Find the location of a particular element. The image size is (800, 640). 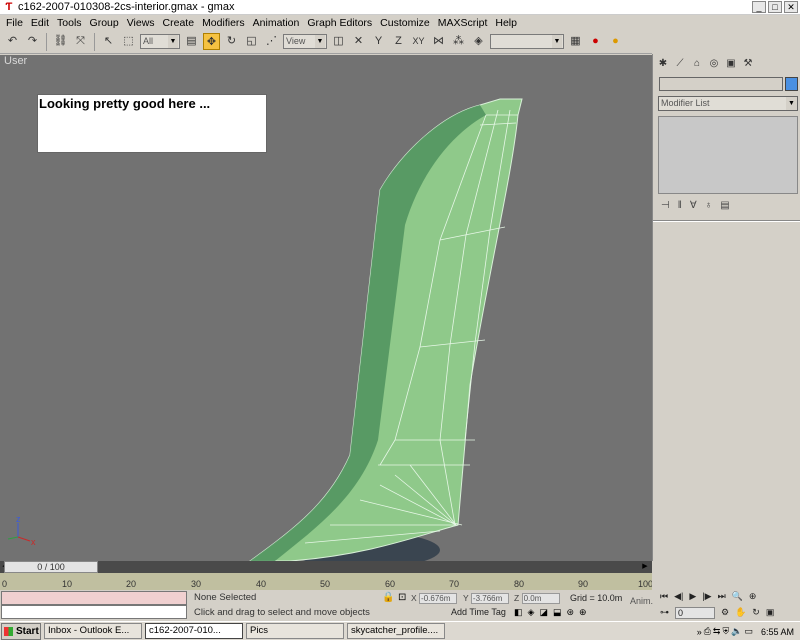

angle-snap-icon: ◈ is located at coordinates (531, 612).